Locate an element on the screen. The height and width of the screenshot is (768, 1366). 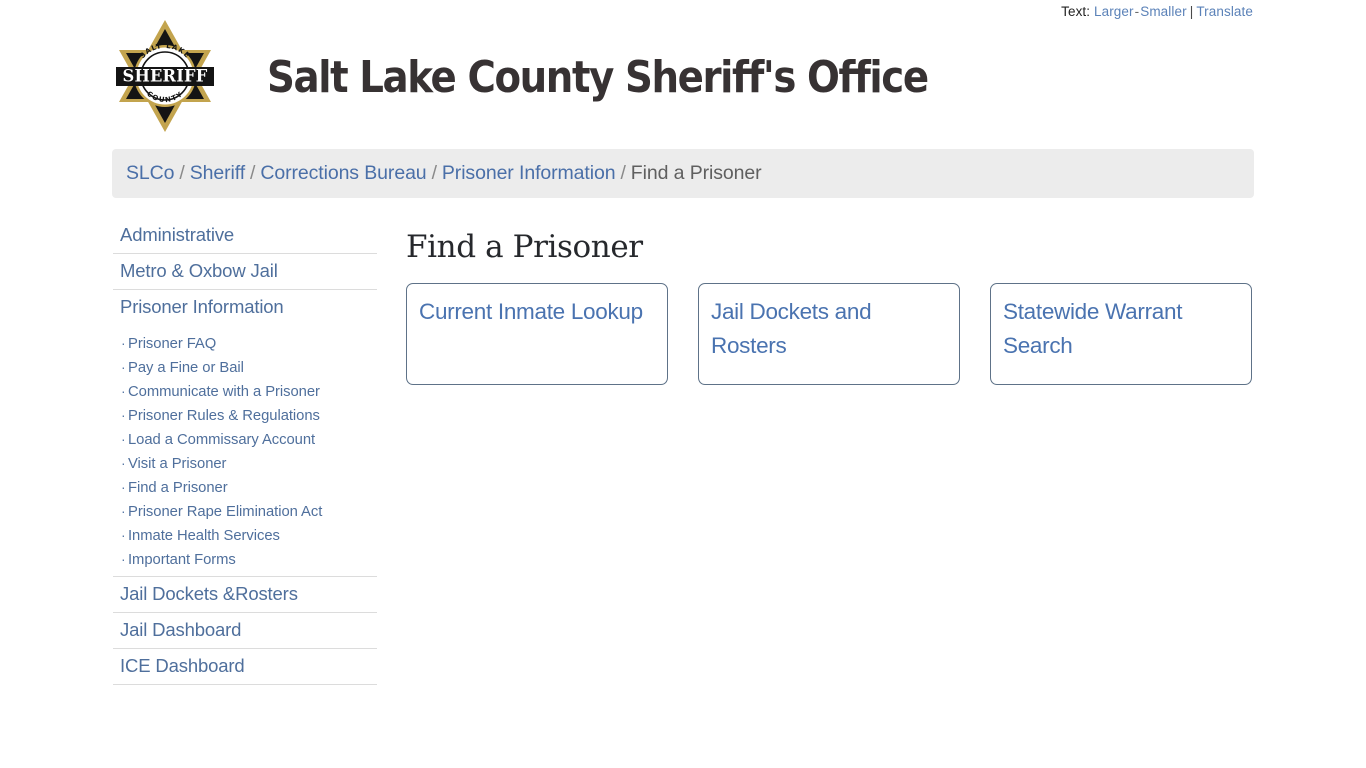
sidebar-subitem-find-a-prisoner: · Find a Prisoner is located at coordinates (249, 488).